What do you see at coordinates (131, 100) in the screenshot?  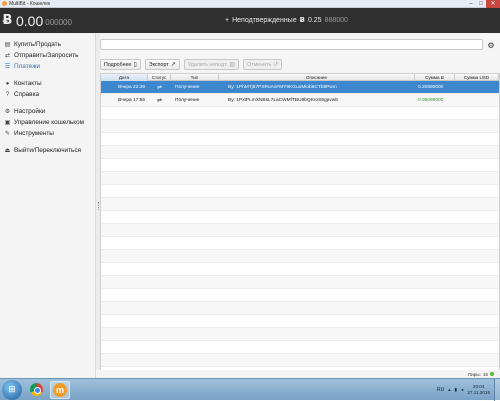 I see `cell-date: Вчера 17:55` at bounding box center [131, 100].